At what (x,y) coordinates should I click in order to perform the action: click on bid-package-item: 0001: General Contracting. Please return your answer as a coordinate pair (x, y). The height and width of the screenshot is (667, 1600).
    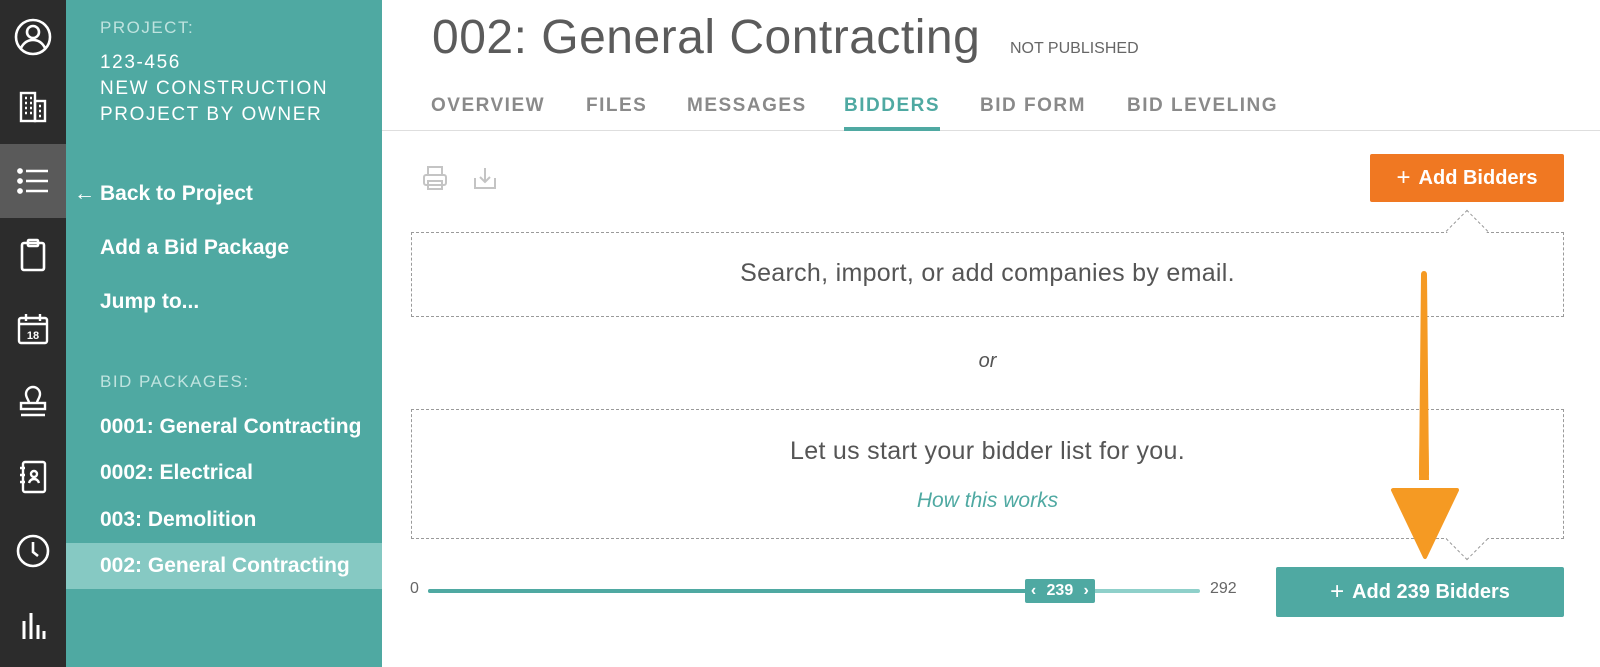
    Looking at the image, I should click on (224, 427).